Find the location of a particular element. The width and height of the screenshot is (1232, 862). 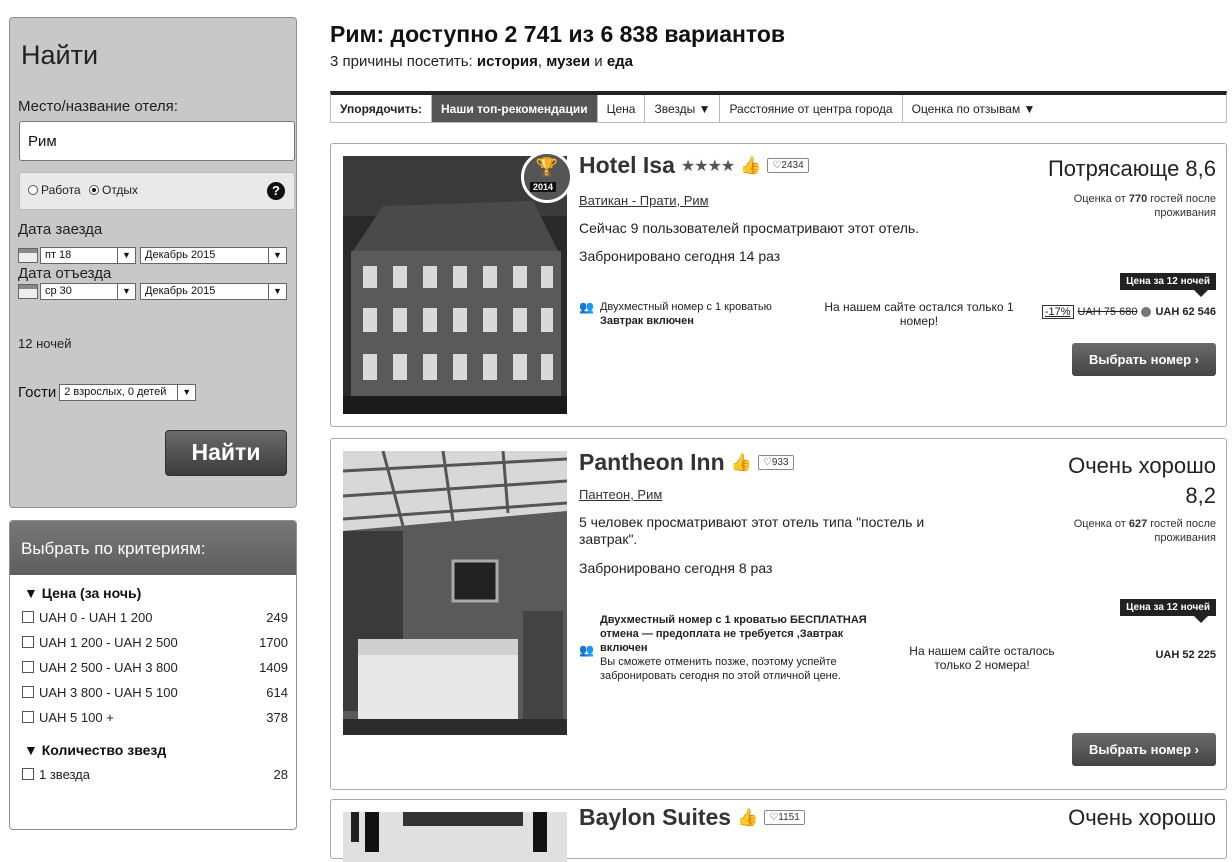

booked-text: Забронировано сегодня 8 раз is located at coordinates (676, 568).